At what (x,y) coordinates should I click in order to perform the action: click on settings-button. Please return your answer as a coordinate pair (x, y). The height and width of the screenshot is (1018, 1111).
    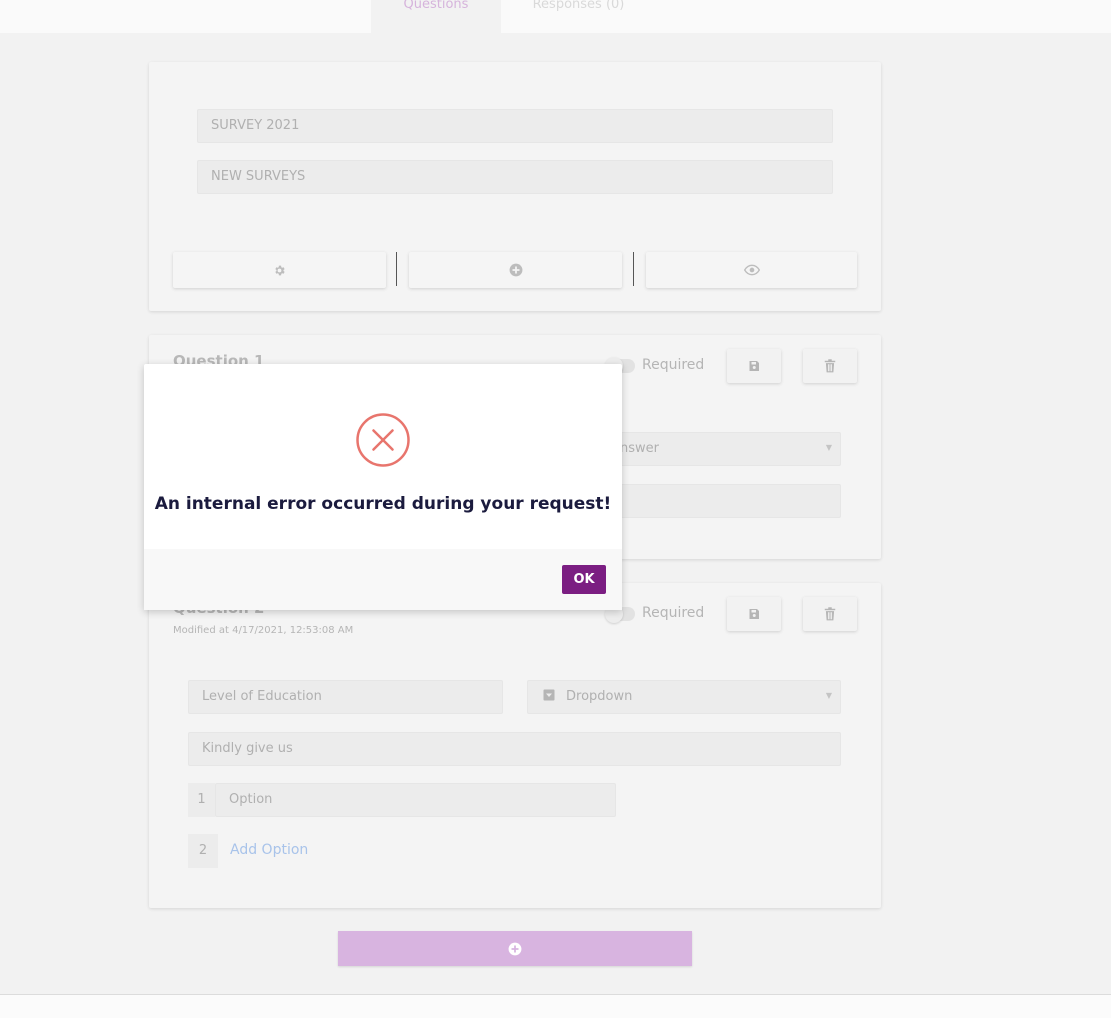
    Looking at the image, I should click on (279, 270).